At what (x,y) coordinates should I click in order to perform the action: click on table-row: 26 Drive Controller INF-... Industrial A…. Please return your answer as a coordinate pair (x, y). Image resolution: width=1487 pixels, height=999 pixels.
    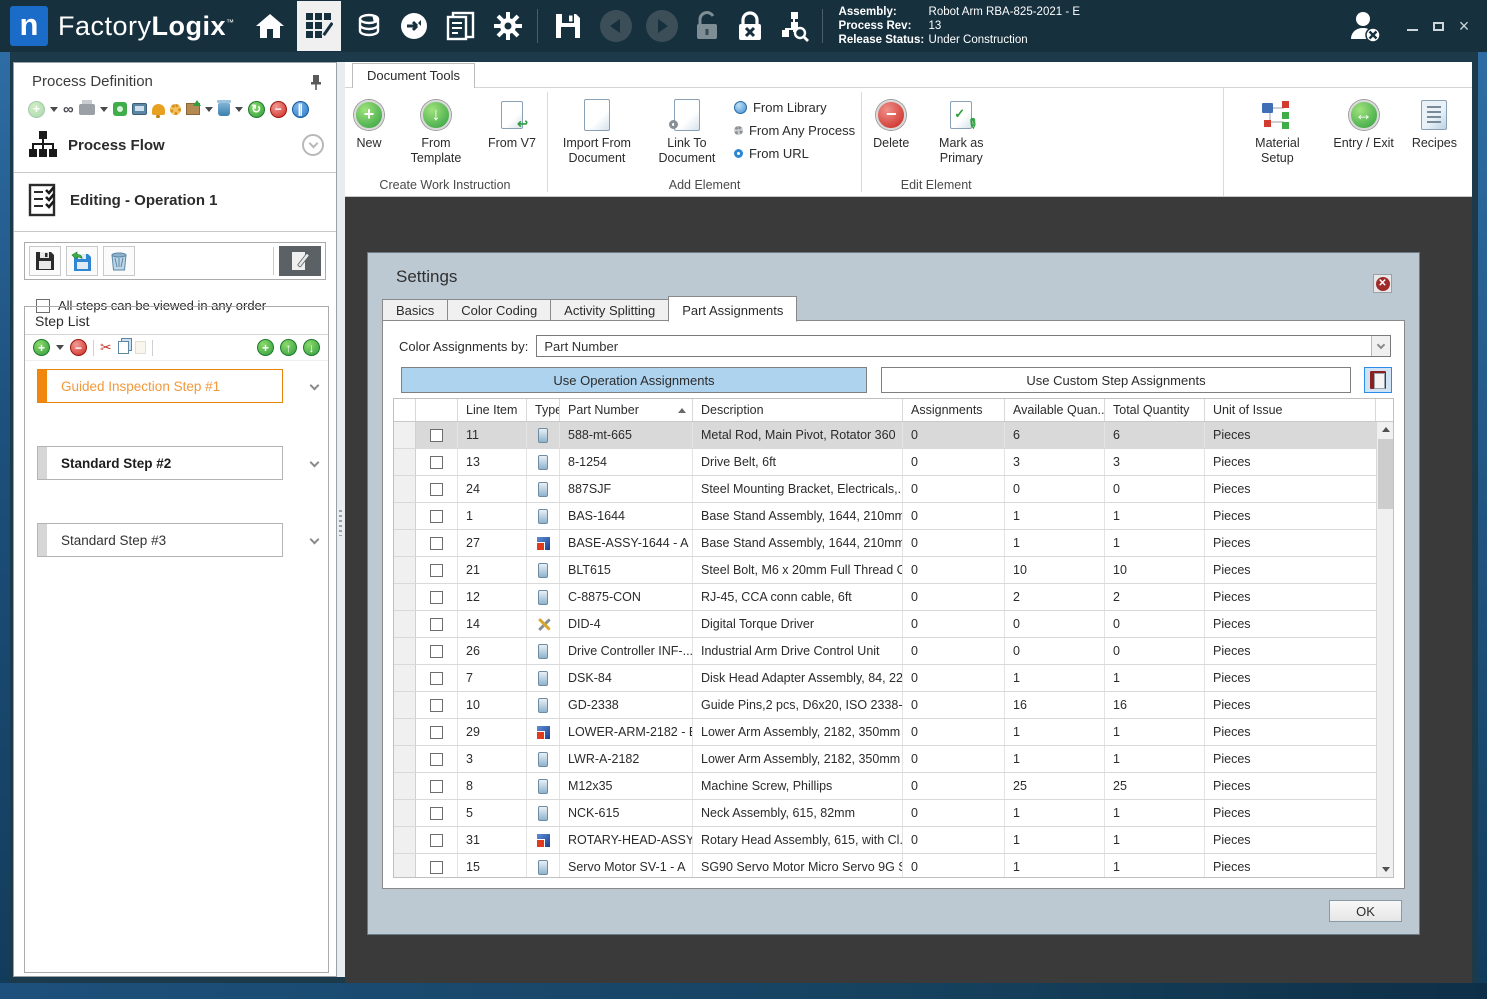
    Looking at the image, I should click on (885, 651).